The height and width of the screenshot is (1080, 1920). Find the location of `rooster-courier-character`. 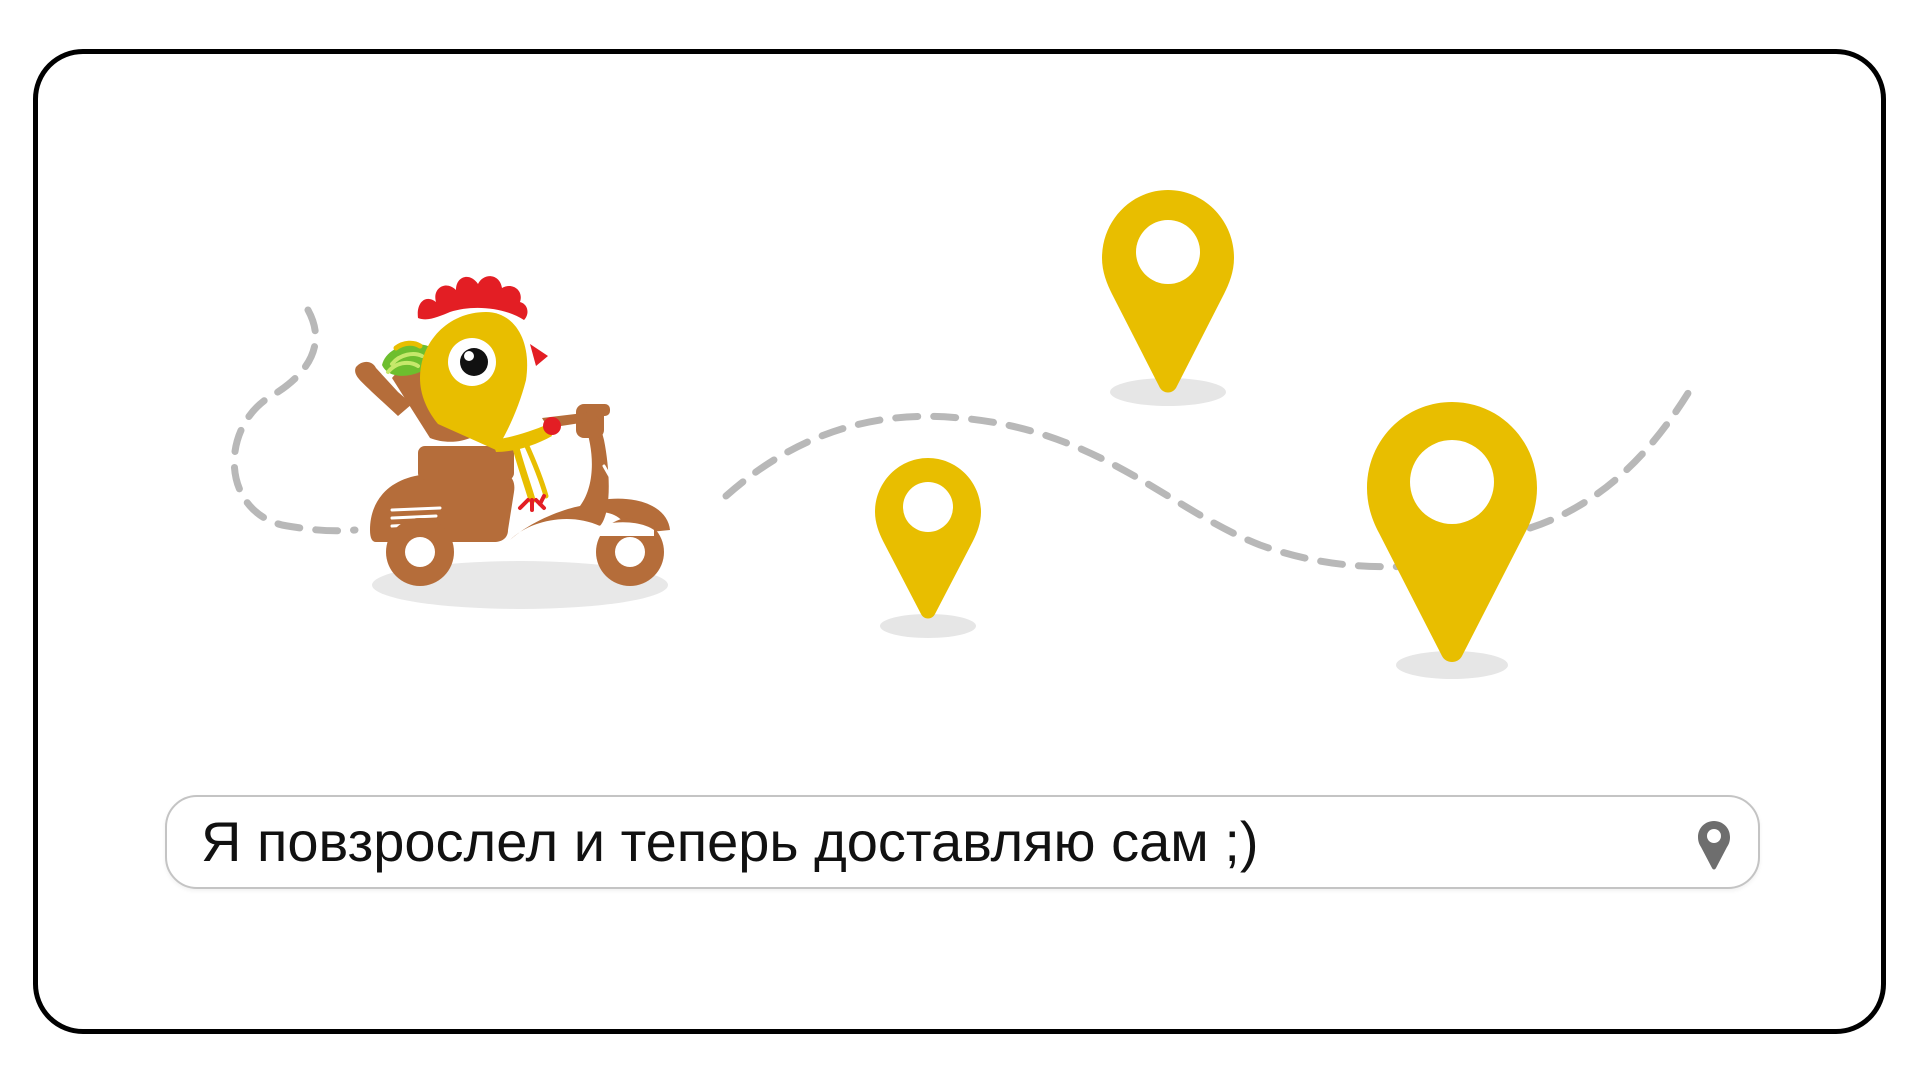

rooster-courier-character is located at coordinates (512, 442).